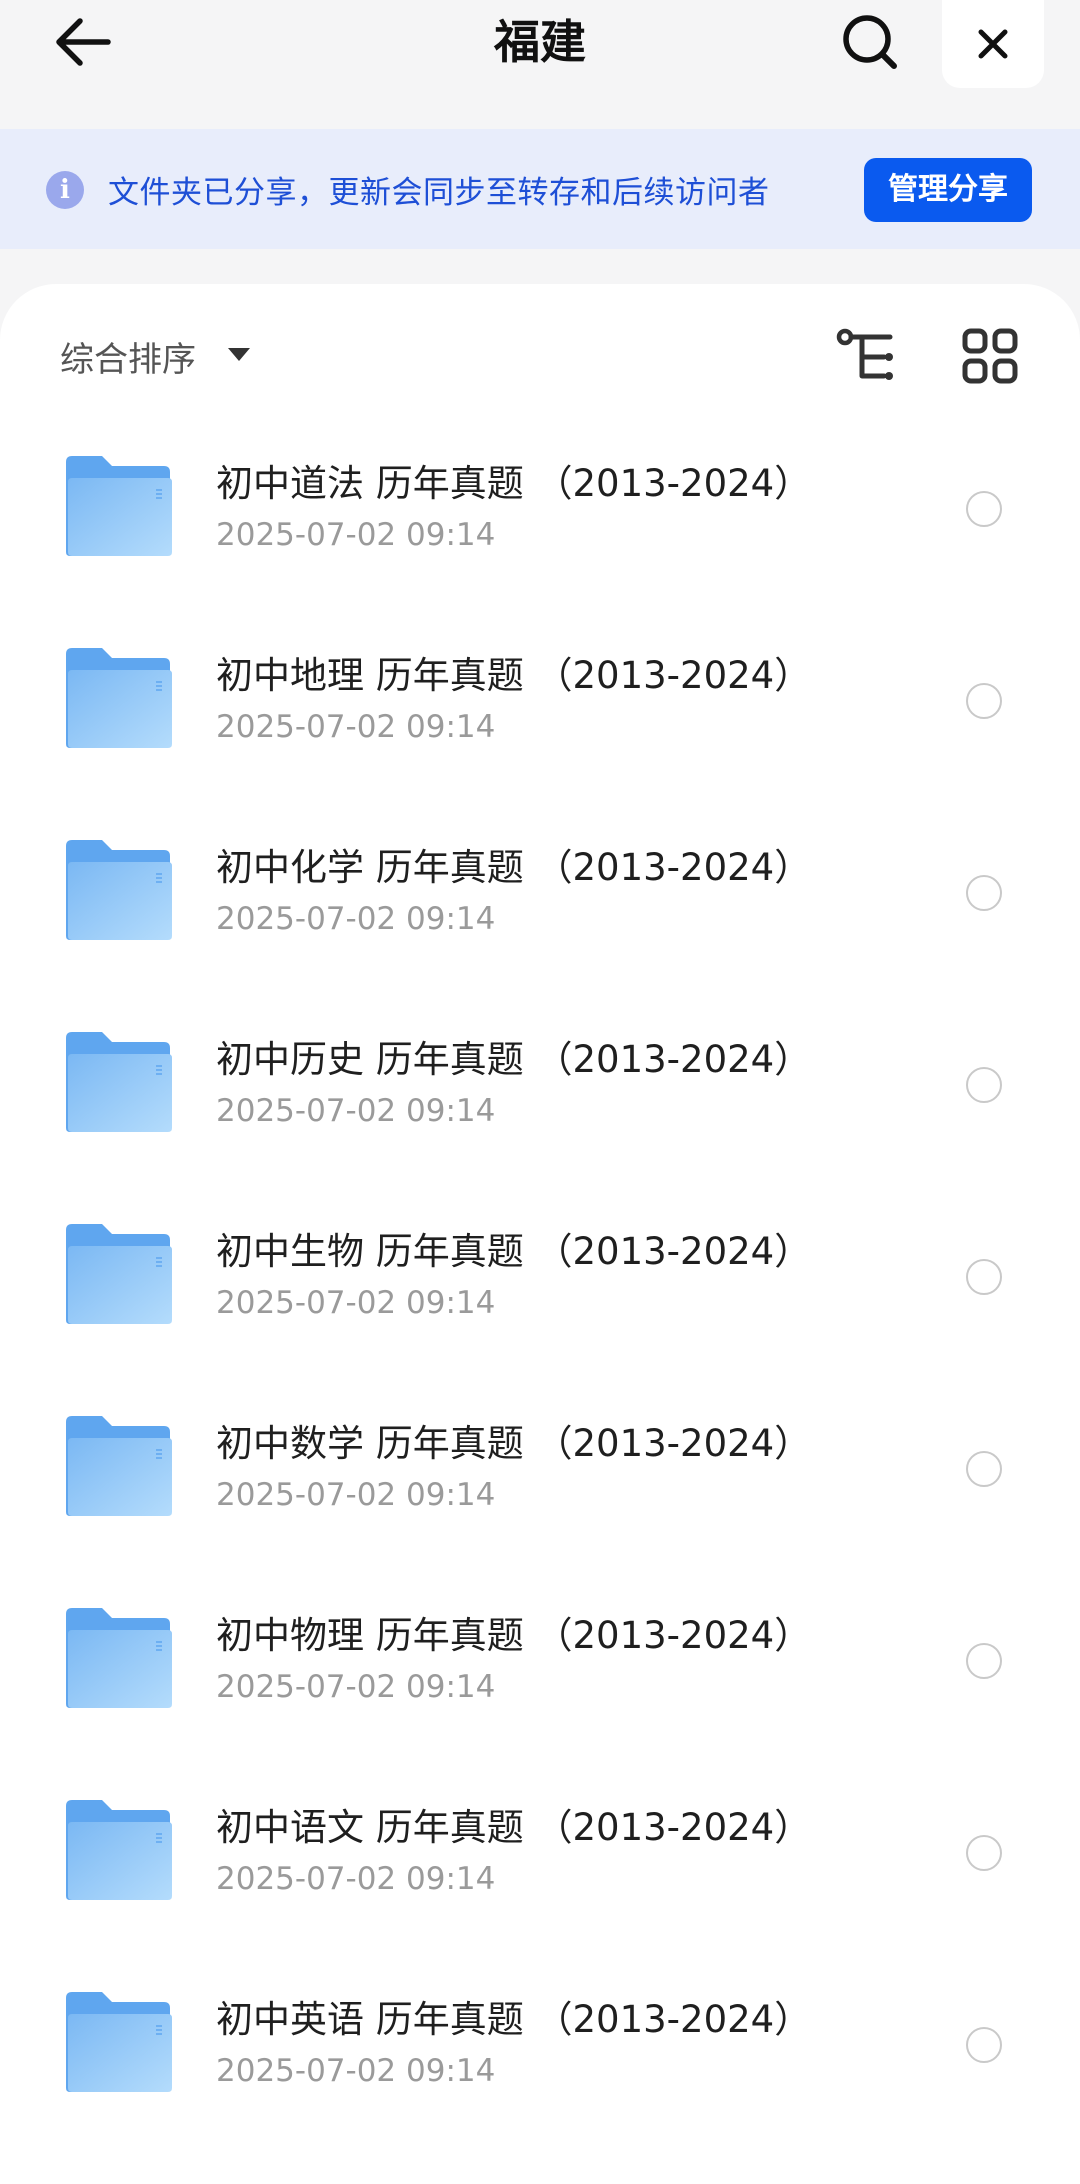 Image resolution: width=1080 pixels, height=2184 pixels. What do you see at coordinates (128, 356) in the screenshot?
I see `sort-selector: 综合排序` at bounding box center [128, 356].